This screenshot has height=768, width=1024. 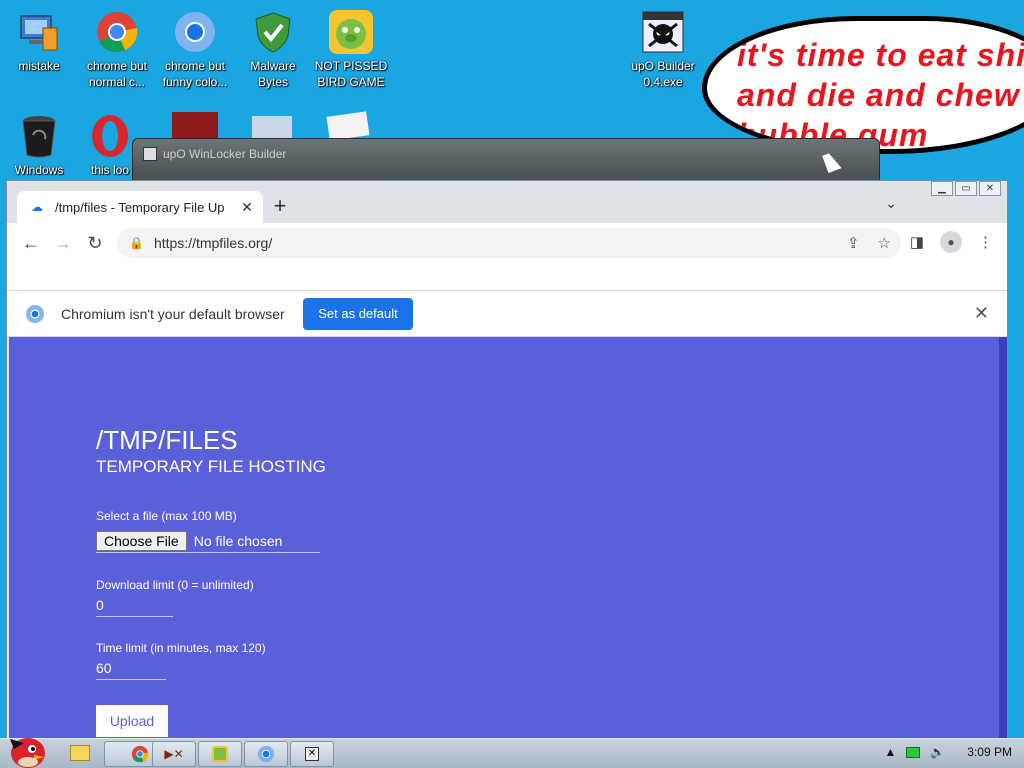 What do you see at coordinates (175, 585) in the screenshot?
I see `download-limit-label: Download limit (0 = unlimited)` at bounding box center [175, 585].